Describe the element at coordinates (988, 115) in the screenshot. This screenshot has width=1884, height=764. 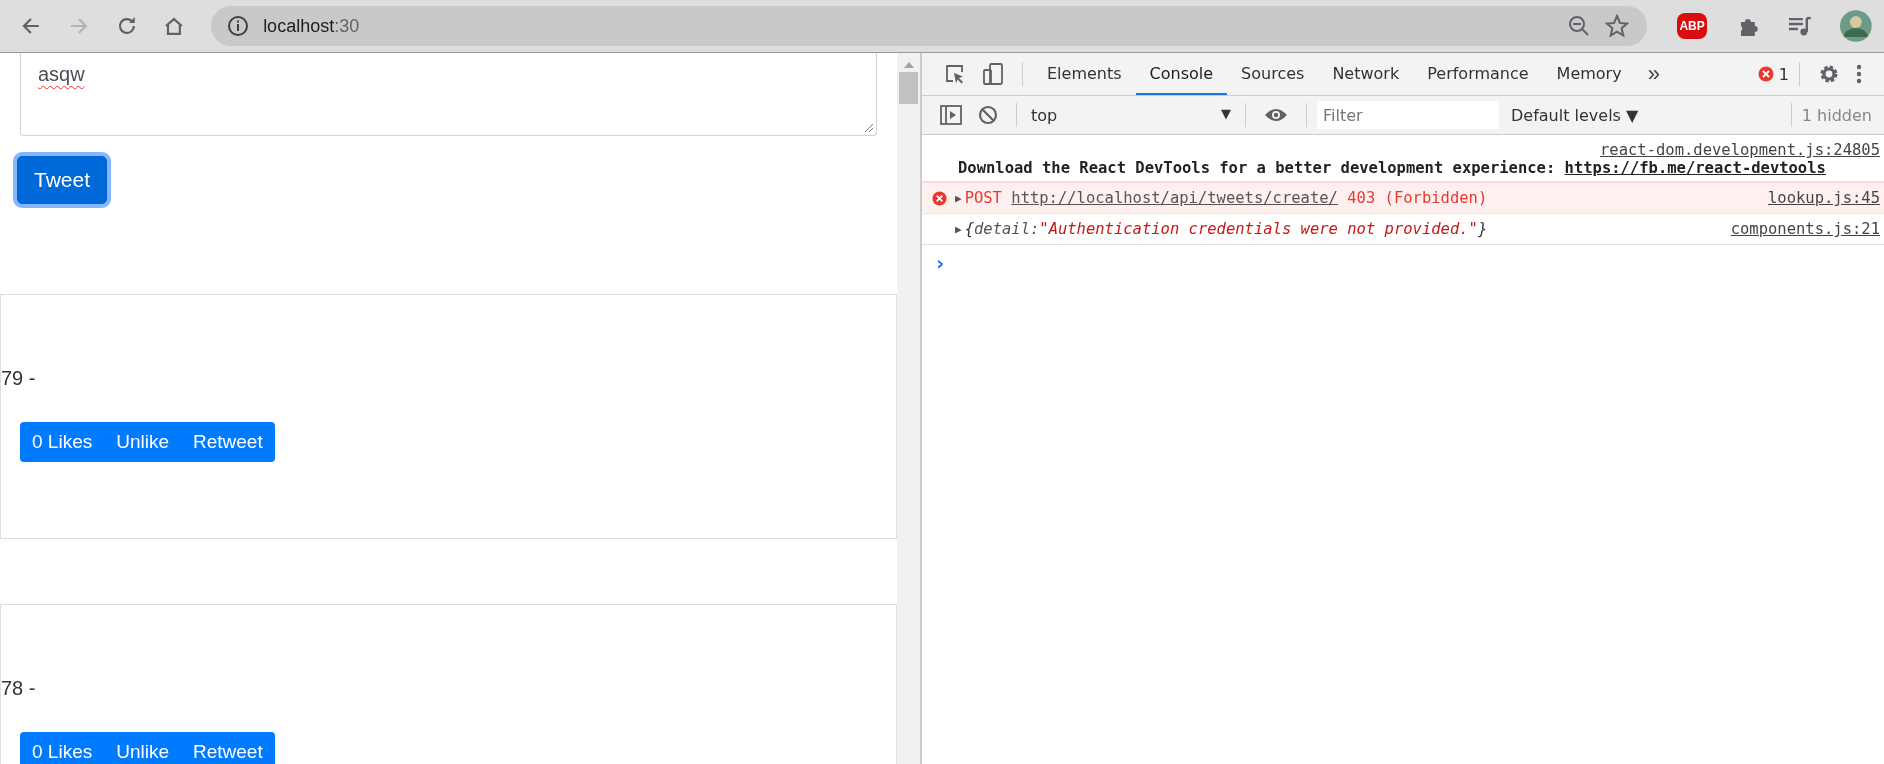
I see `clear-console-icon` at that location.